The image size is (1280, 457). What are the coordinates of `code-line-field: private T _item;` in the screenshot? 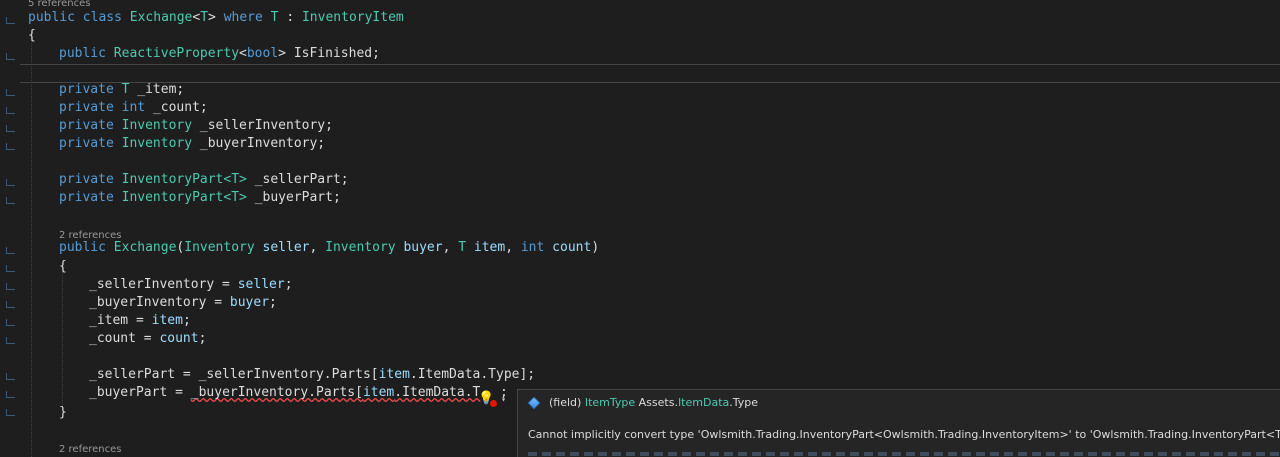 It's located at (121, 90).